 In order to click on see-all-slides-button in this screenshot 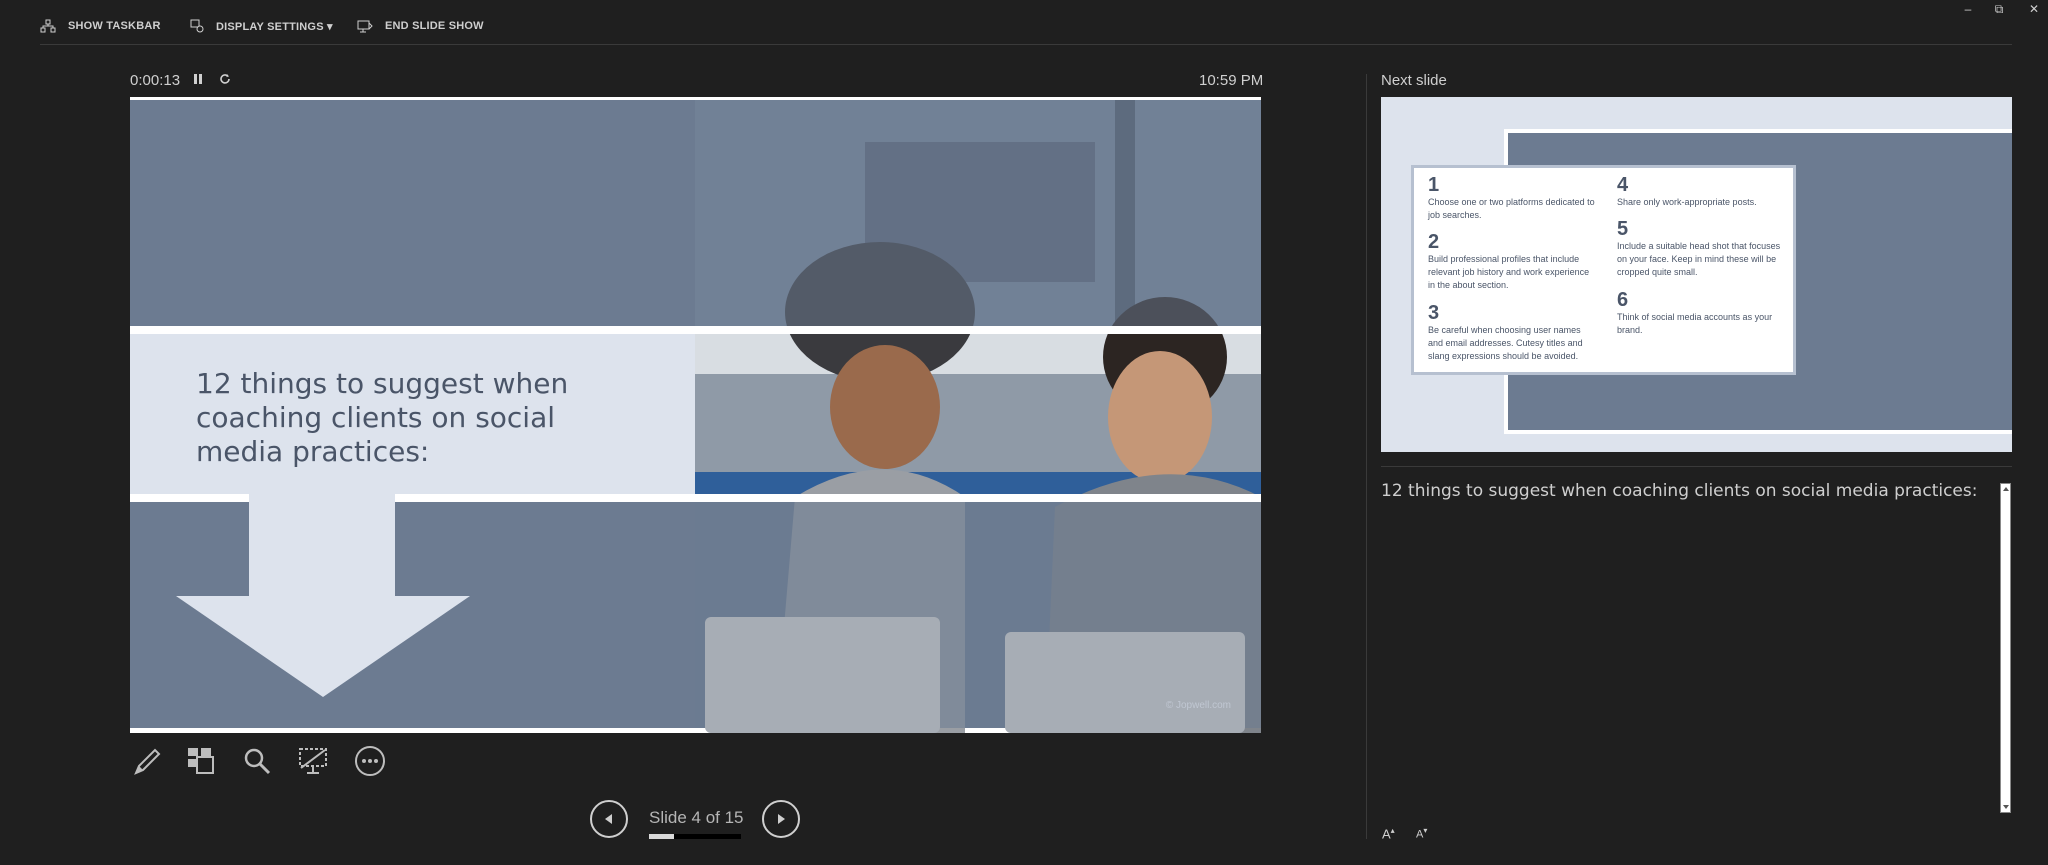, I will do `click(201, 761)`.